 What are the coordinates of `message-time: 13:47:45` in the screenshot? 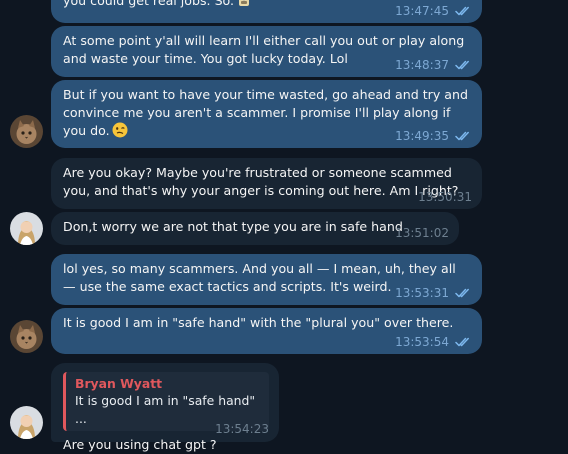 It's located at (422, 11).